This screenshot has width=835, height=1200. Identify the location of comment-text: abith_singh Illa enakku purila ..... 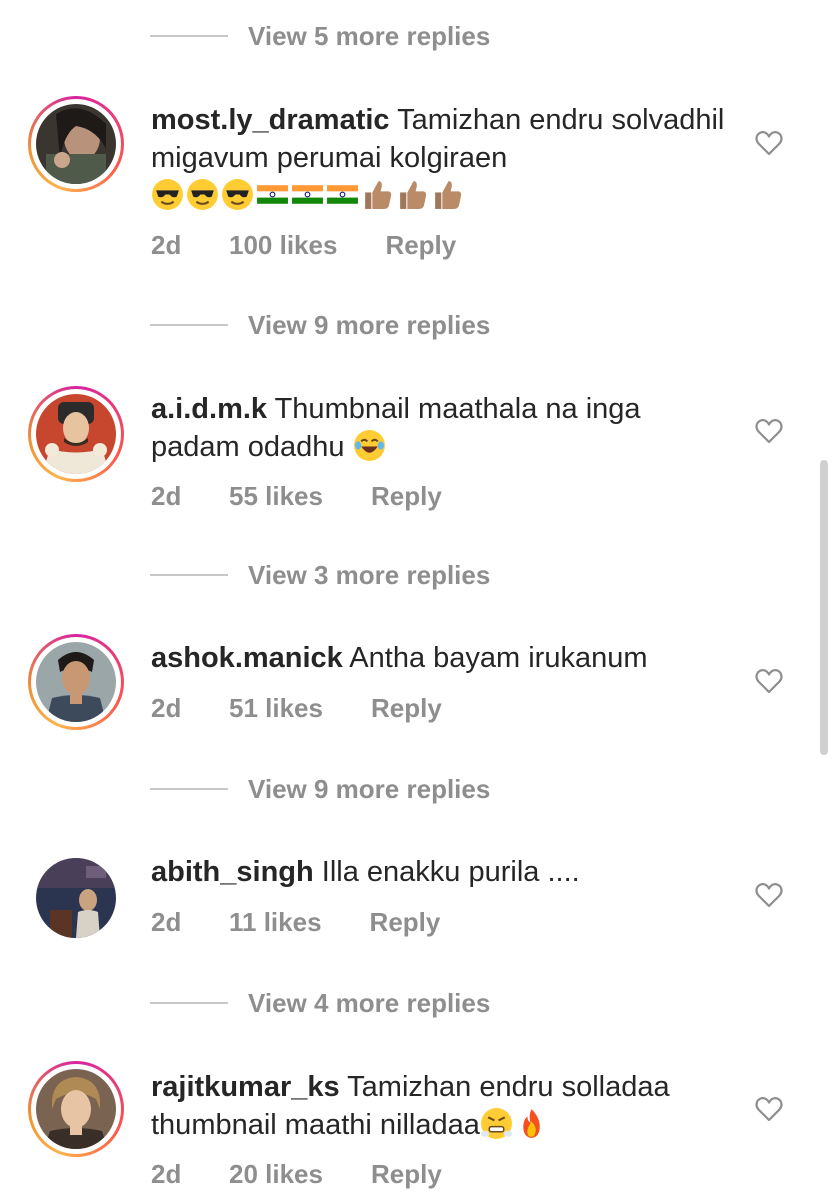
(441, 872).